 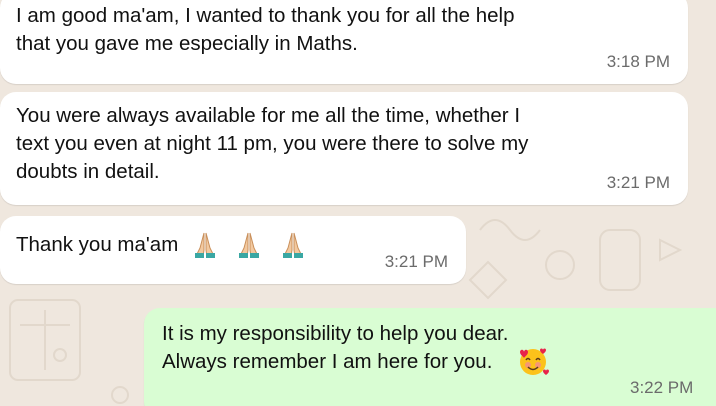 I want to click on message-text: Thank you ma'am, so click(x=97, y=244).